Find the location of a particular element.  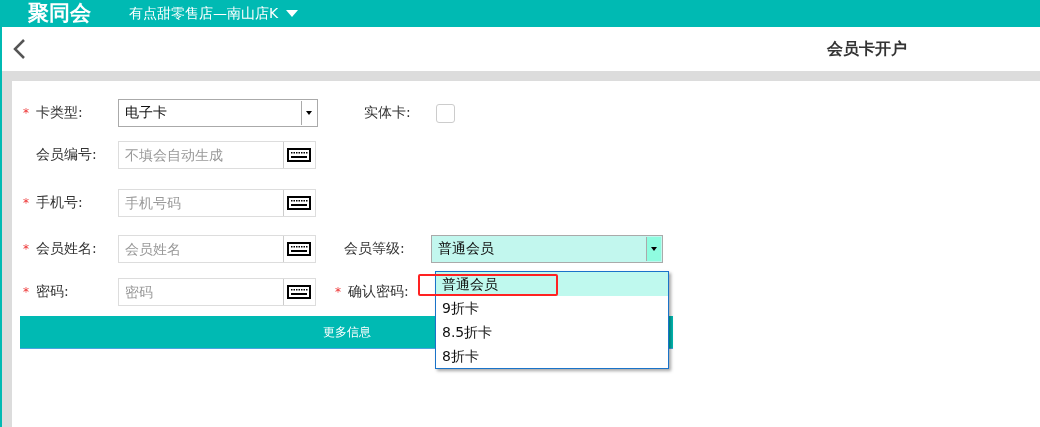

field-label: 卡类型: is located at coordinates (60, 113).